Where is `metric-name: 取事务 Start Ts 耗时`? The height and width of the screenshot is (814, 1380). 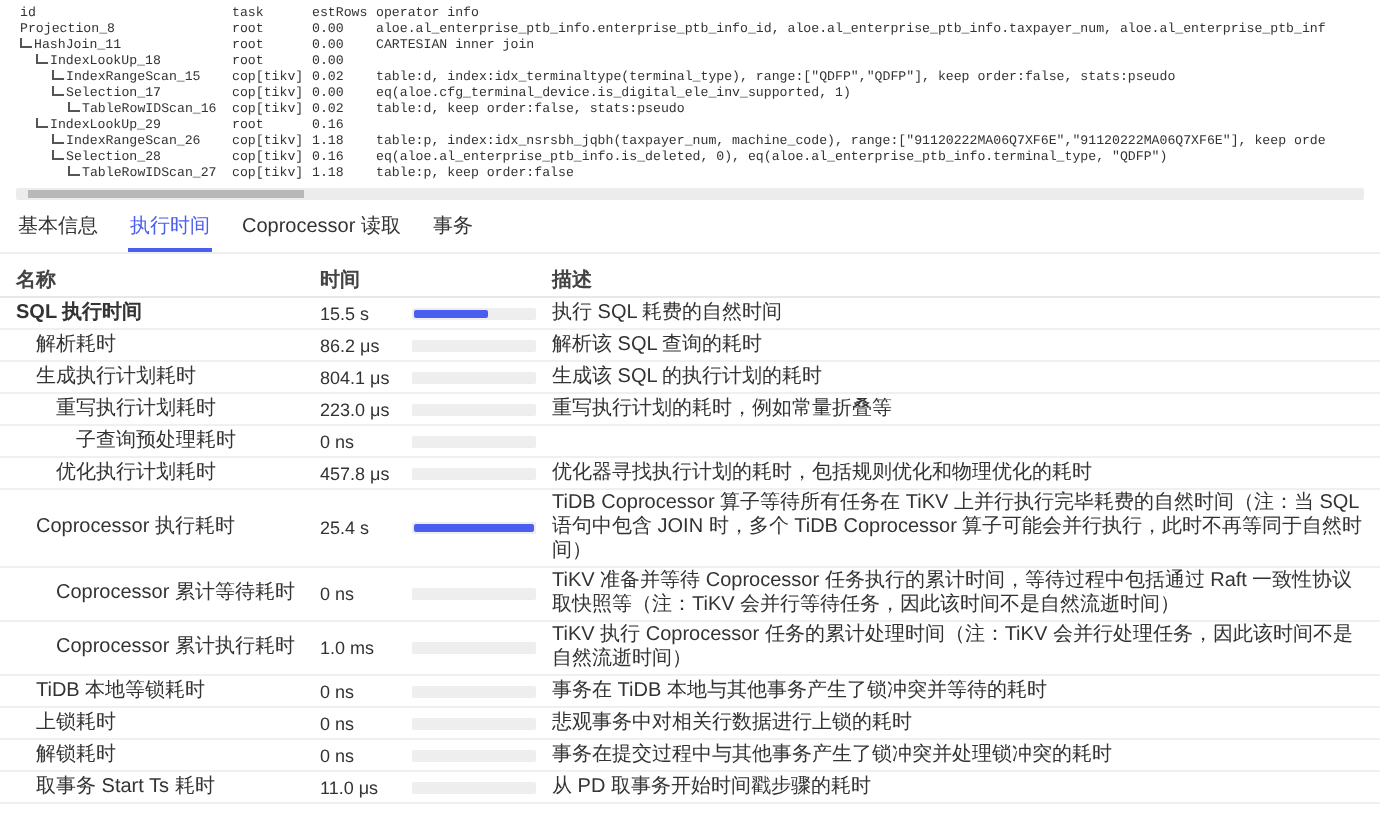 metric-name: 取事务 Start Ts 耗时 is located at coordinates (126, 787).